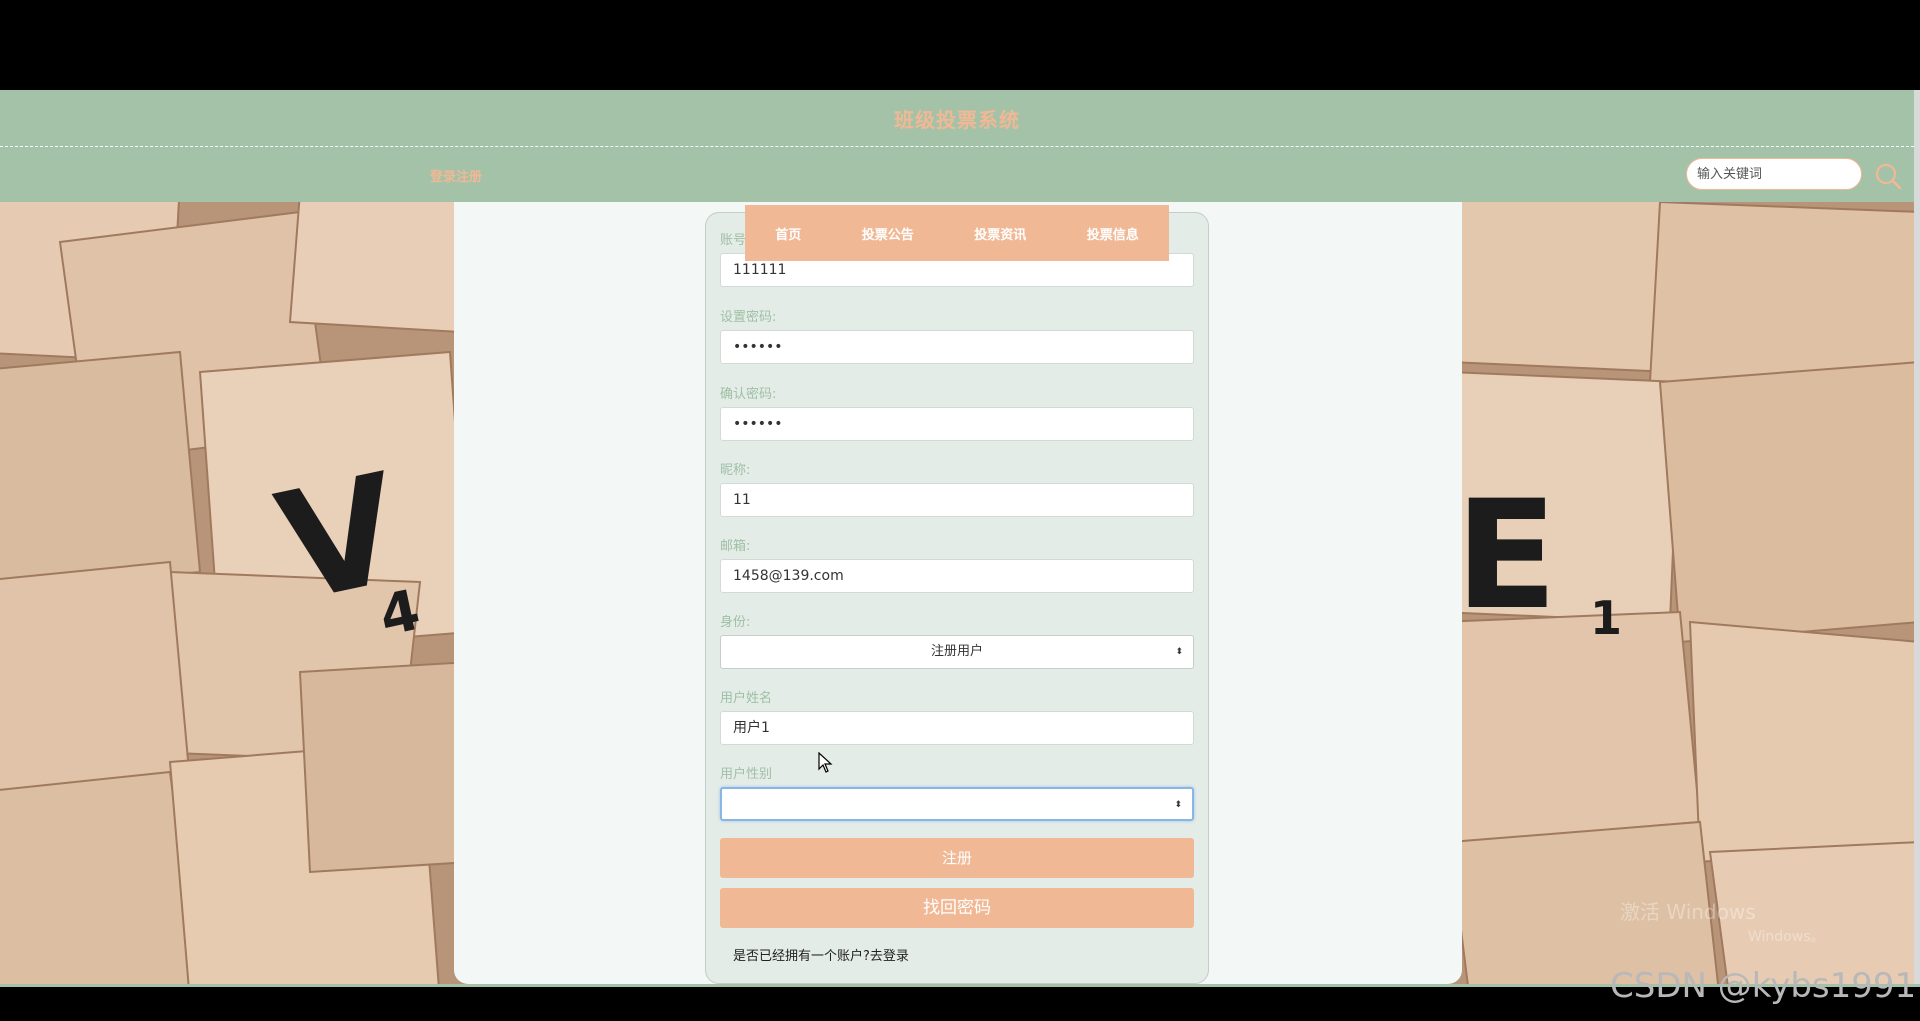  What do you see at coordinates (1606, 618) in the screenshot?
I see `svg-text: 1` at bounding box center [1606, 618].